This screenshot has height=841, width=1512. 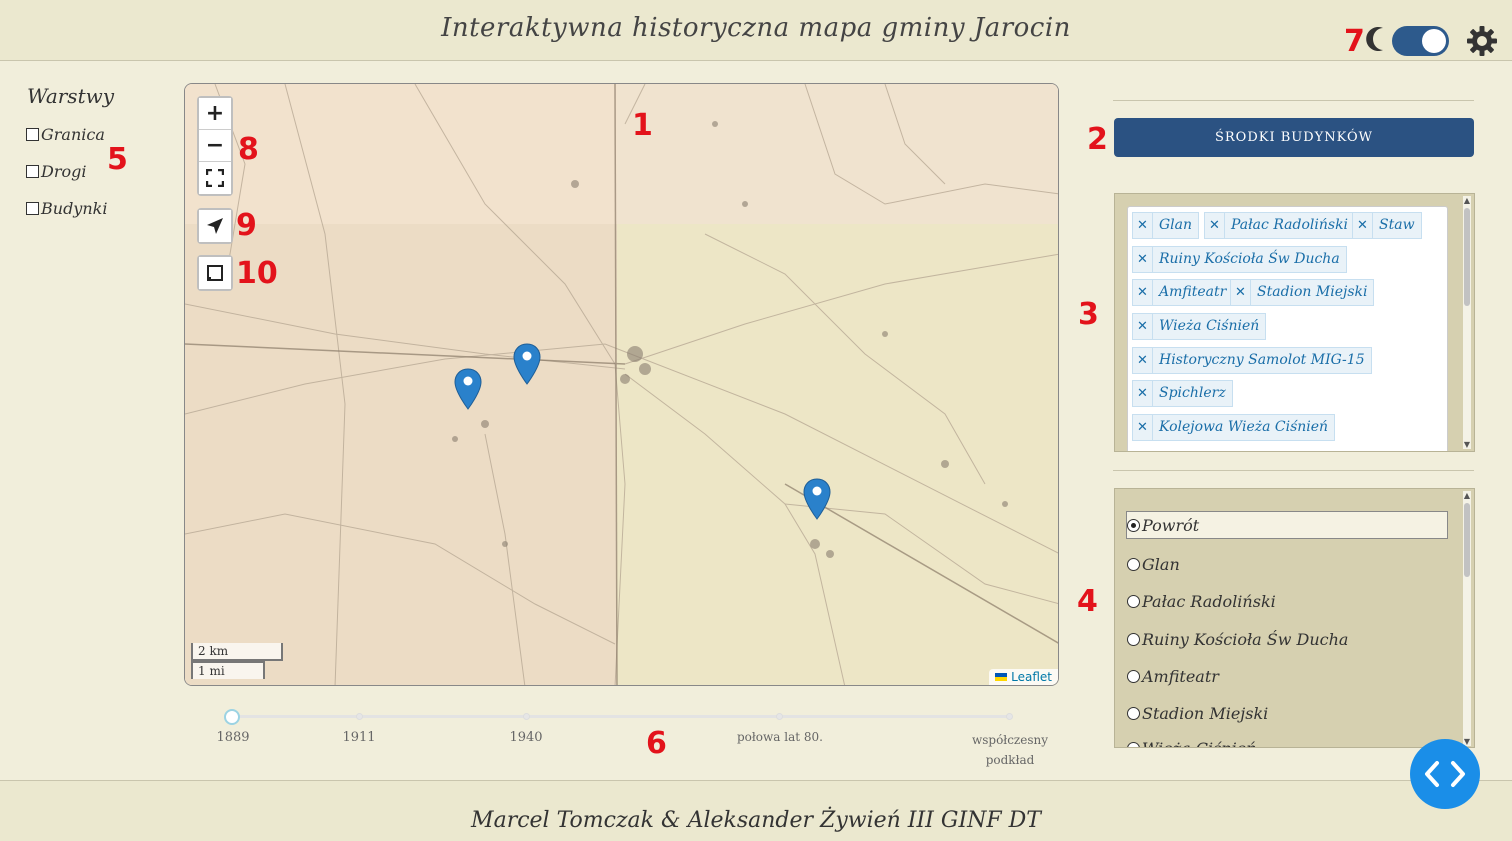 I want to click on annotation-6: 6, so click(x=656, y=743).